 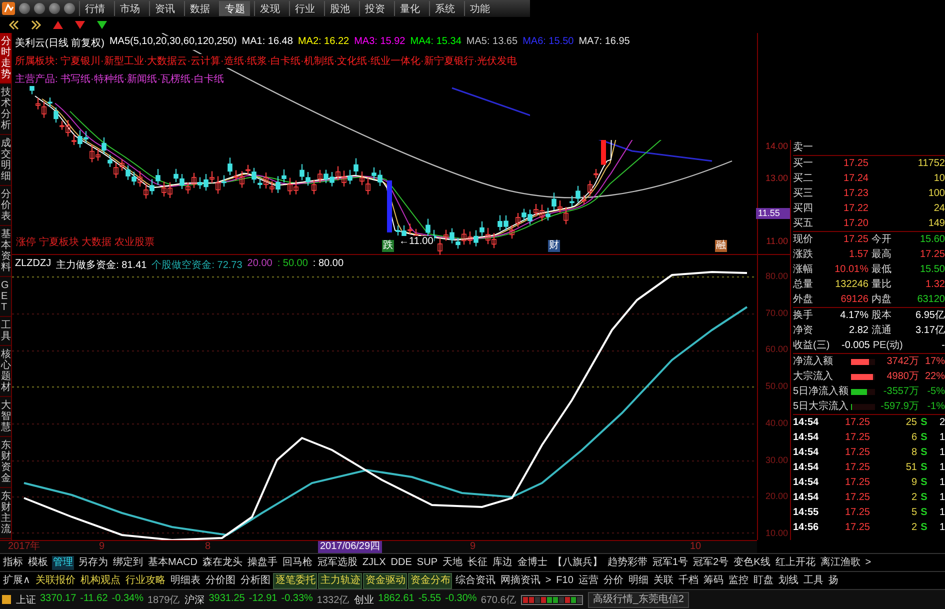 What do you see at coordinates (63, 563) in the screenshot?
I see `toolbar-item: 管理` at bounding box center [63, 563].